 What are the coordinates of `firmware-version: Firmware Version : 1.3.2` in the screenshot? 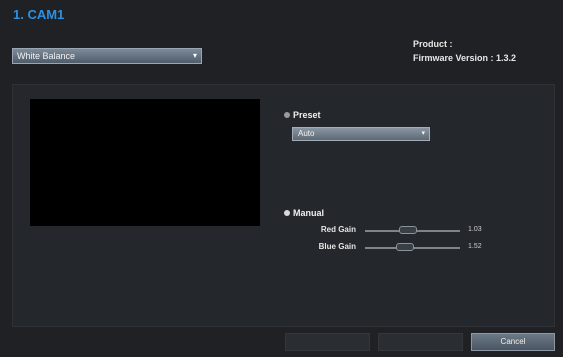 It's located at (465, 58).